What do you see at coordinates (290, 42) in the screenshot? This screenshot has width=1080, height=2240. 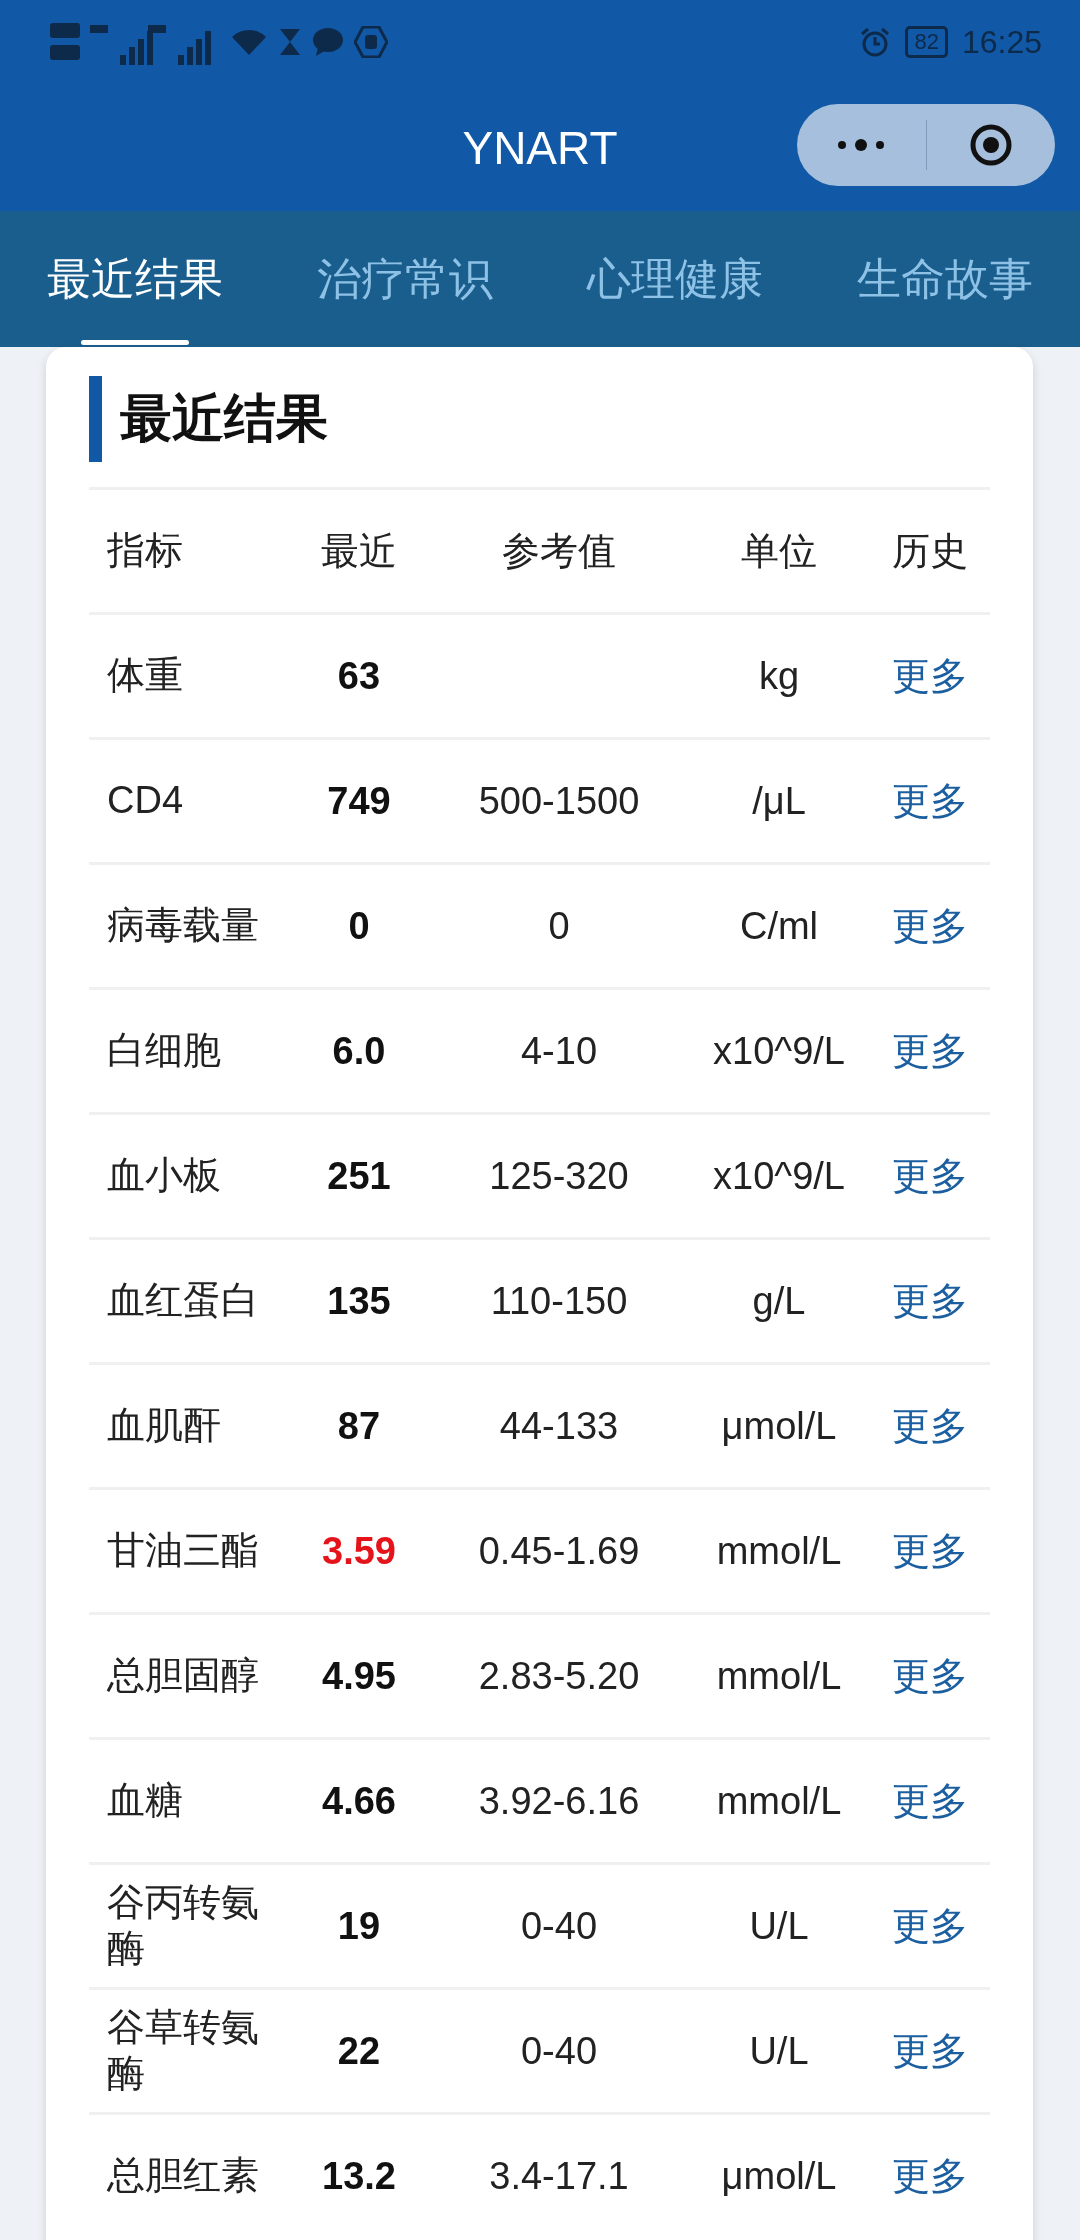 I see `hourglass-icon` at bounding box center [290, 42].